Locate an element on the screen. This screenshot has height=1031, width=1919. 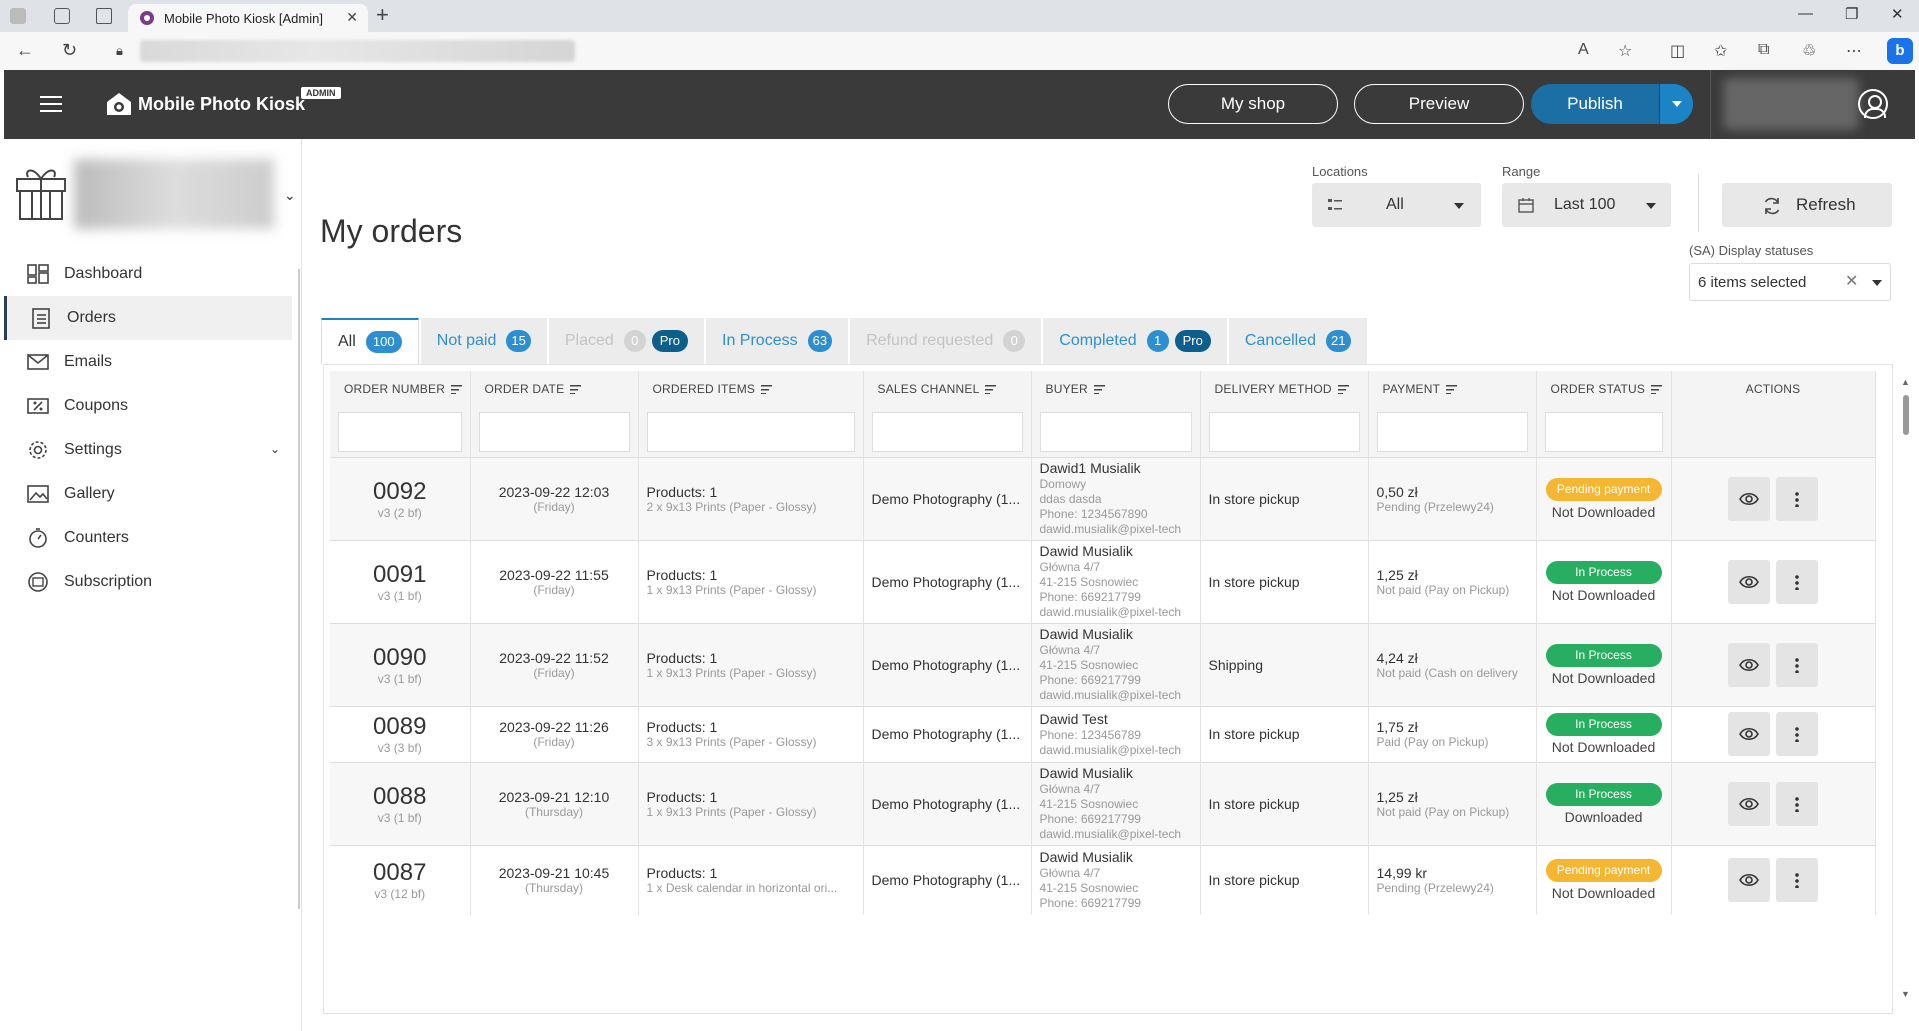
sidebar-item-emails: Emails is located at coordinates (148, 362).